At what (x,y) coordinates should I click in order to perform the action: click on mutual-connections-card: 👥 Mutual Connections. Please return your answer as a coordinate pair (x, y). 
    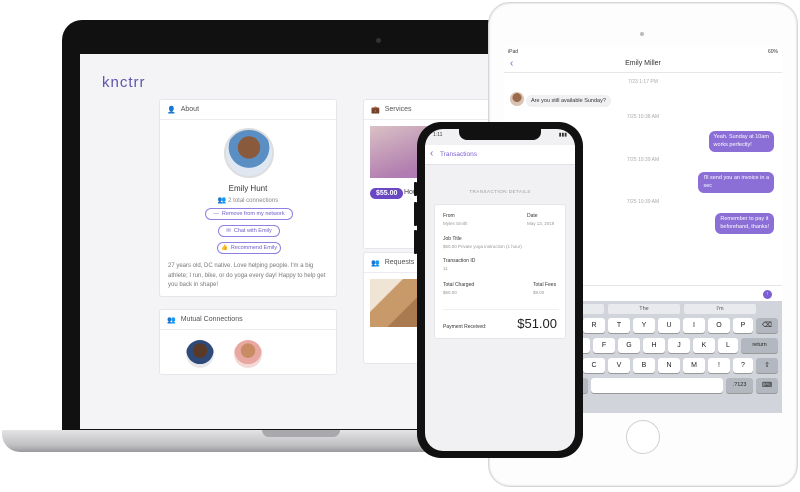
    Looking at the image, I should click on (248, 342).